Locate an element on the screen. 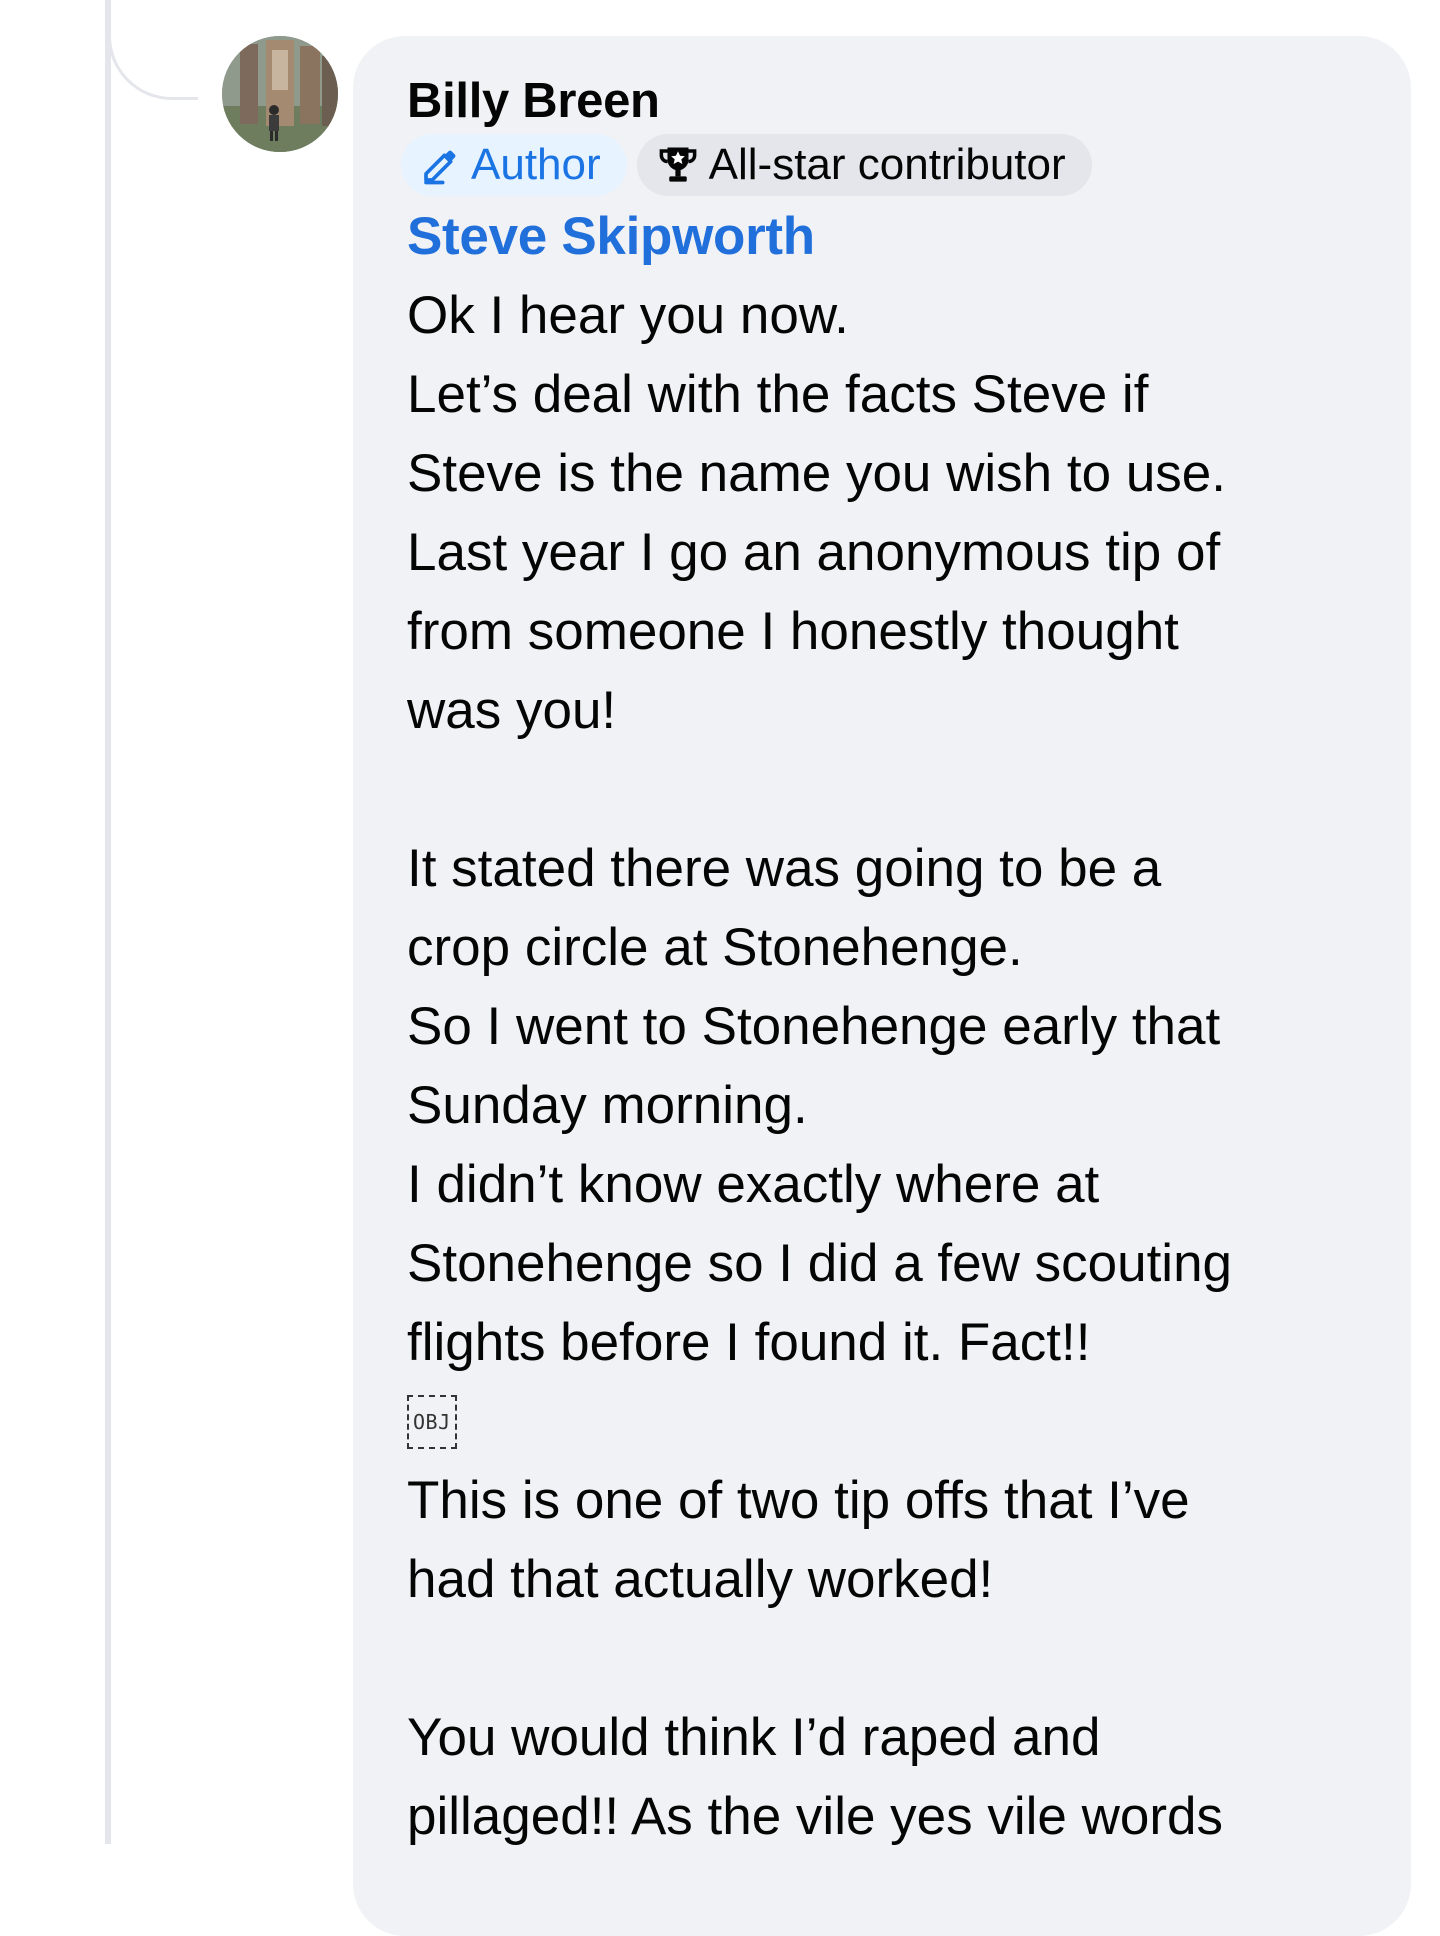  body-line: Sunday morning. is located at coordinates (607, 1105).